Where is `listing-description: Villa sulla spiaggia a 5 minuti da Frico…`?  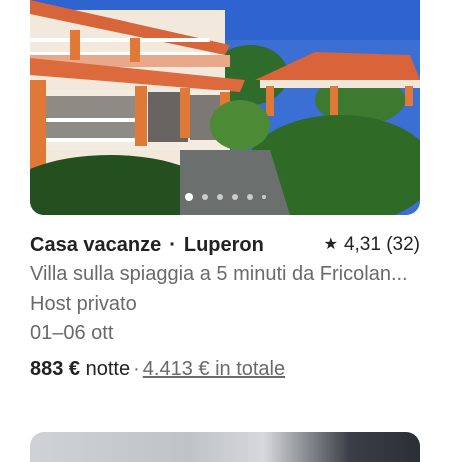 listing-description: Villa sulla spiaggia a 5 minuti da Frico… is located at coordinates (219, 274).